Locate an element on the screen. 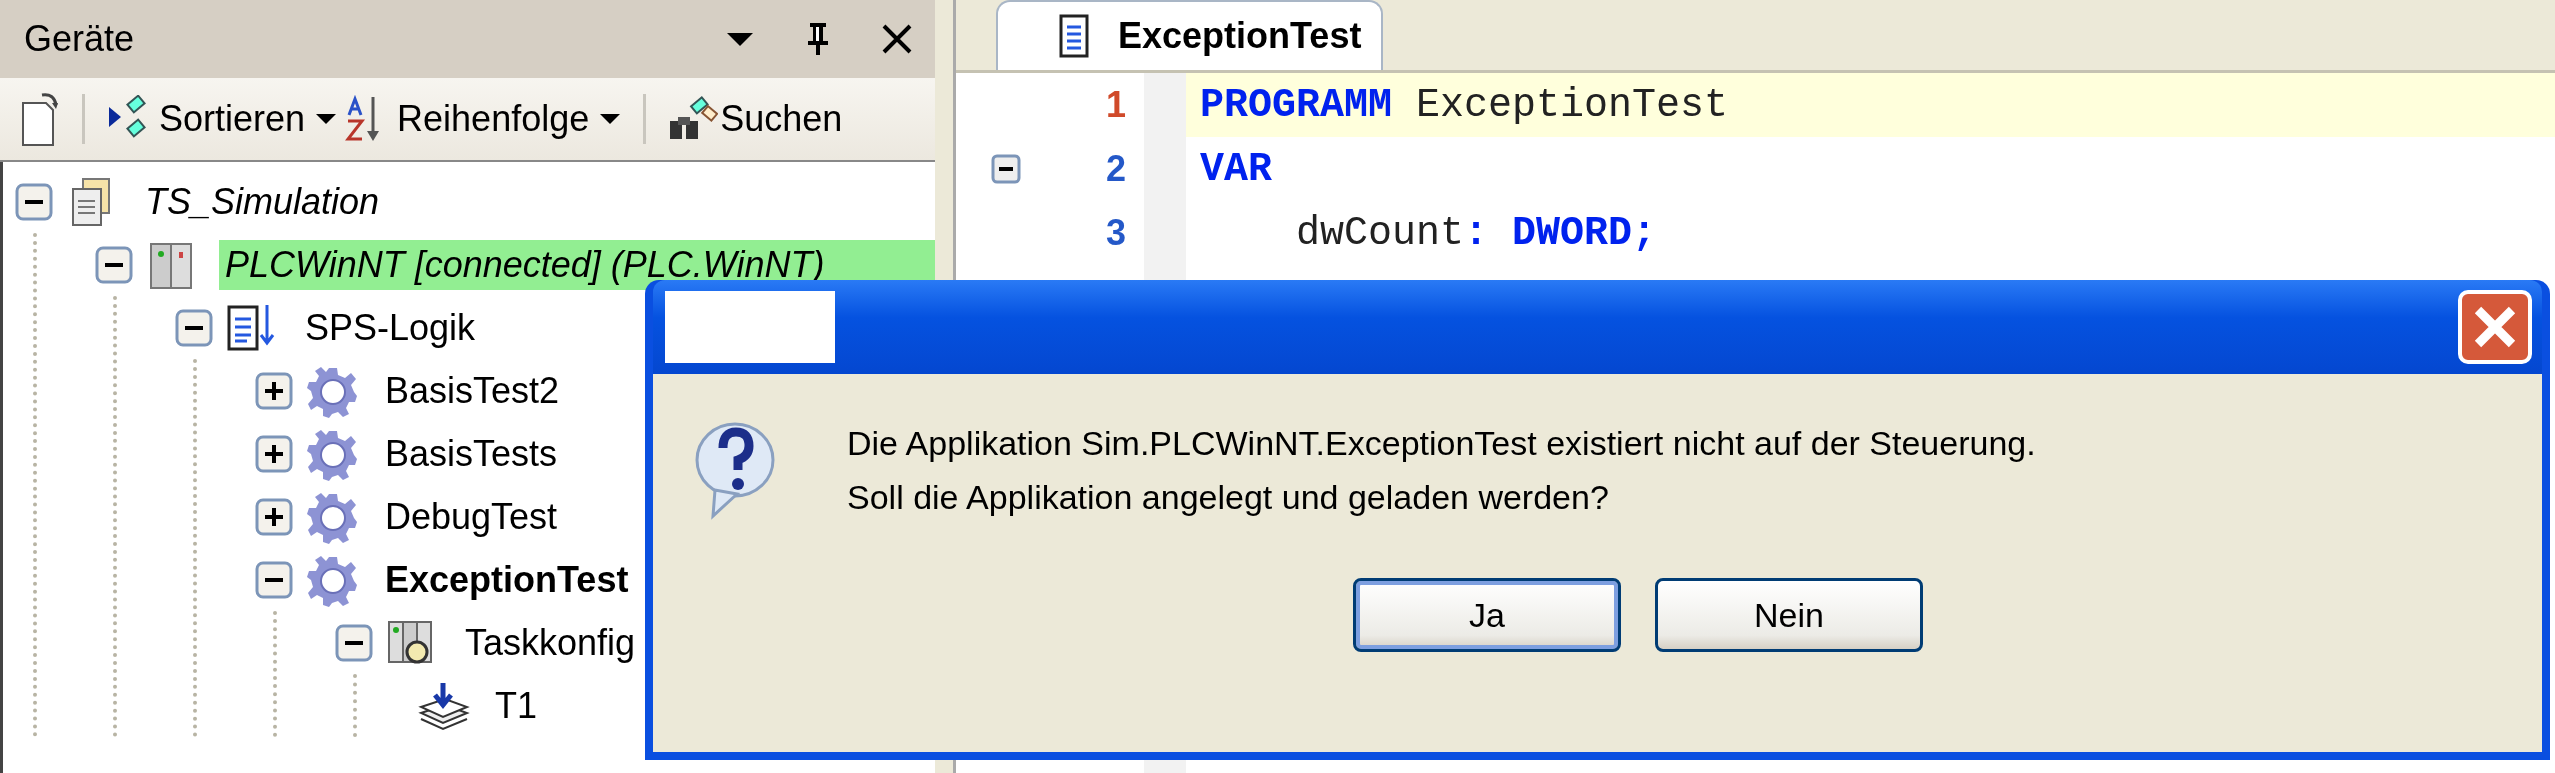 Image resolution: width=2555 pixels, height=773 pixels. code-line: dwCount: DWORD; is located at coordinates (1476, 233).